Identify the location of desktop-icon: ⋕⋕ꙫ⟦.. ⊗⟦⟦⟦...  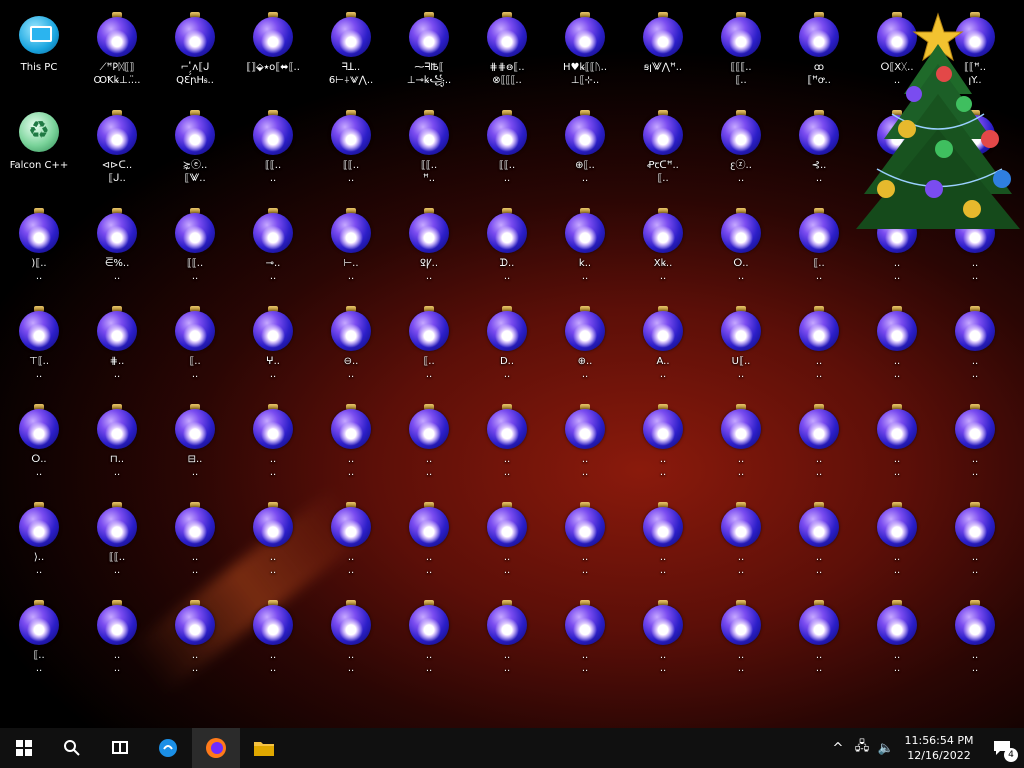
(507, 53).